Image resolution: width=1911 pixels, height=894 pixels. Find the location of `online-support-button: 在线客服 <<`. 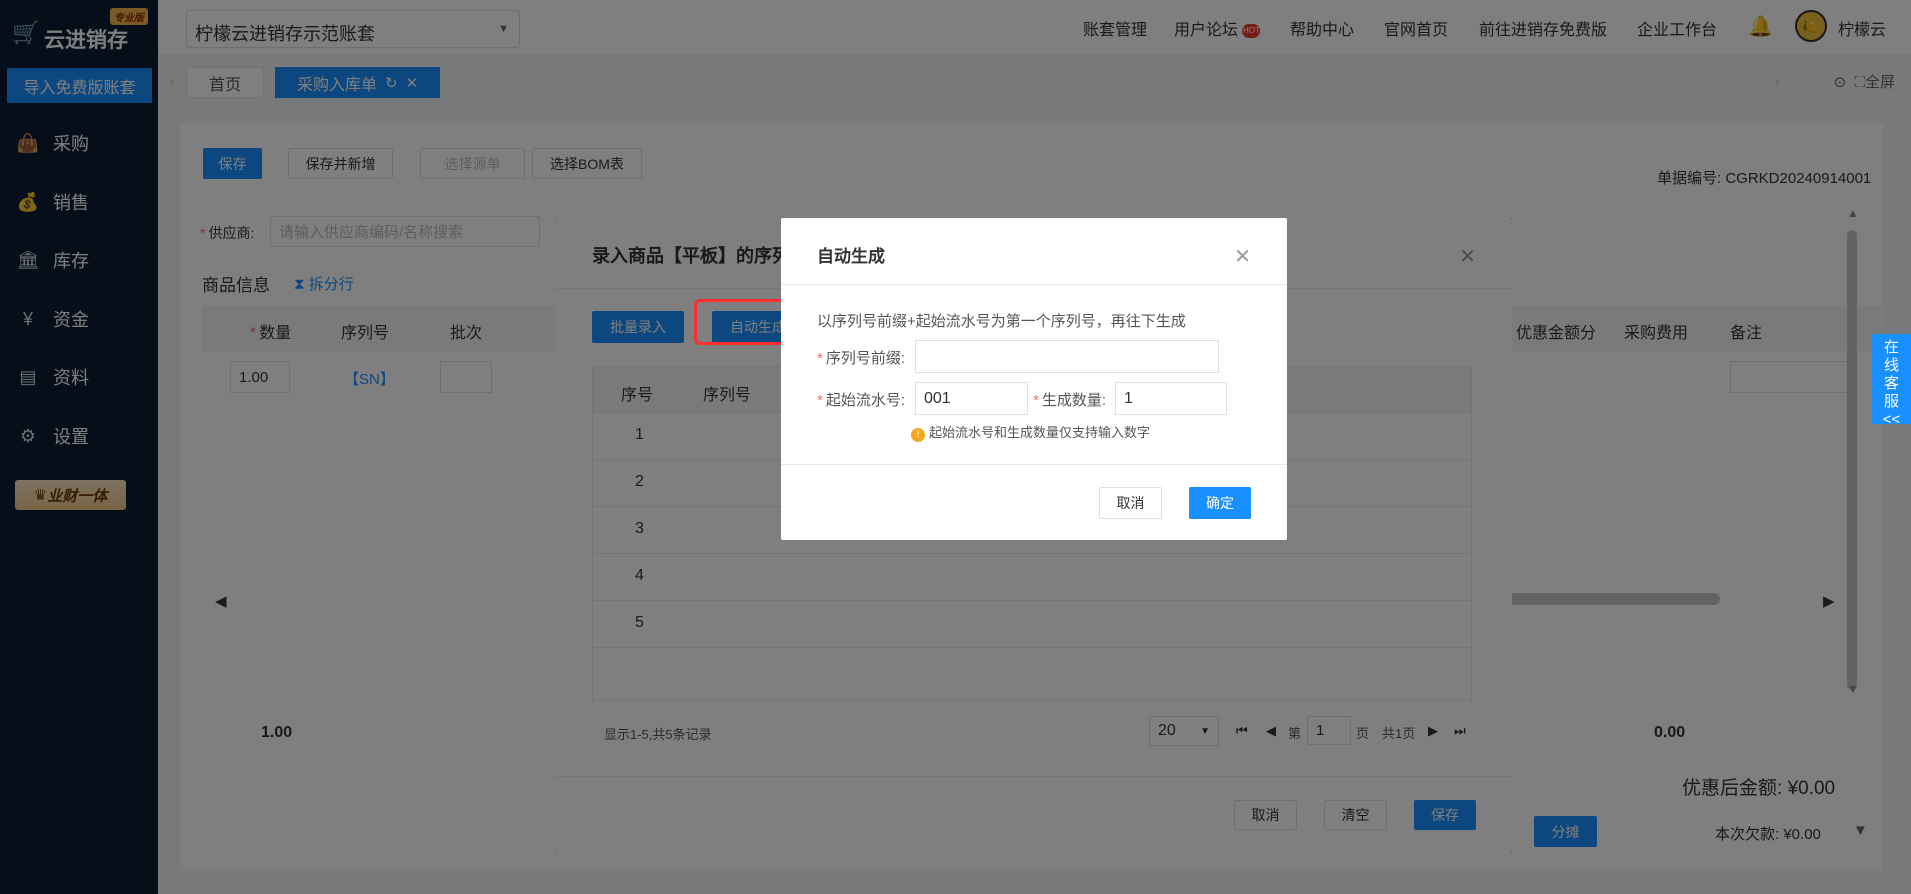

online-support-button: 在线客服 << is located at coordinates (1891, 381).